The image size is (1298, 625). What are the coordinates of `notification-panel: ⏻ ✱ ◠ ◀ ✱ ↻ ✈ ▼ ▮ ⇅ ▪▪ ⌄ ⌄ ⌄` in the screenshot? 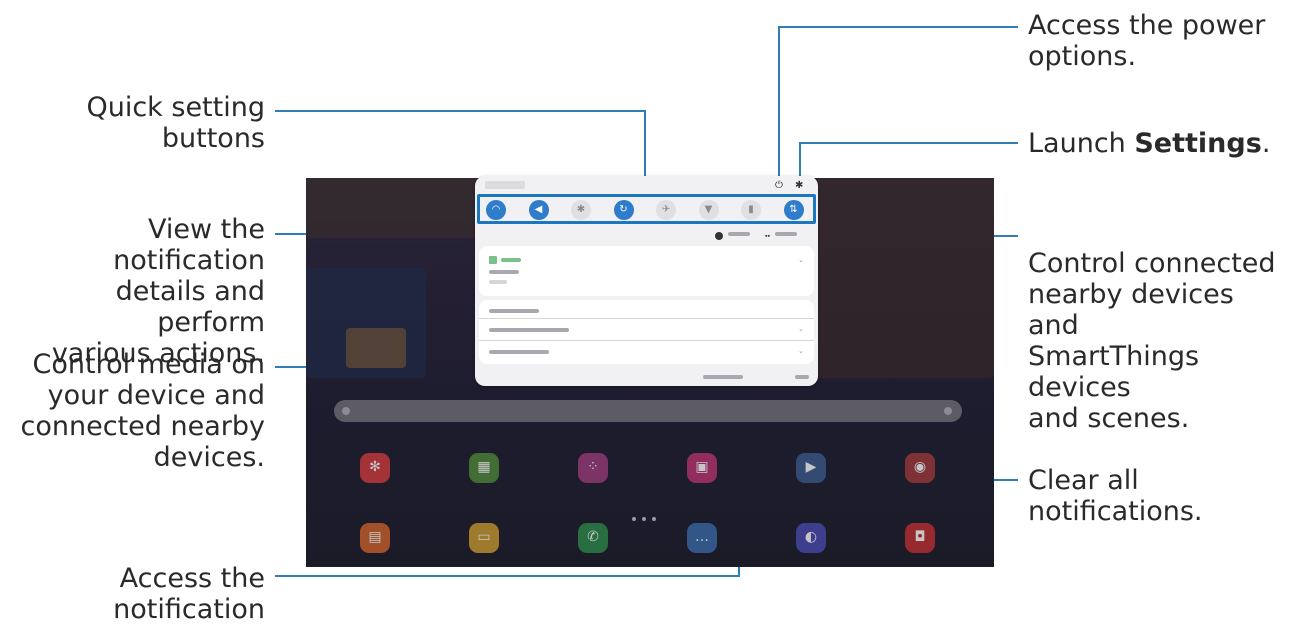 It's located at (646, 281).